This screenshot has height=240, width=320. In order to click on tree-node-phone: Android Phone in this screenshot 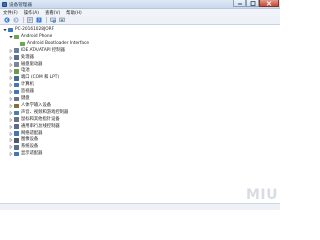, I will do `click(30, 37)`.